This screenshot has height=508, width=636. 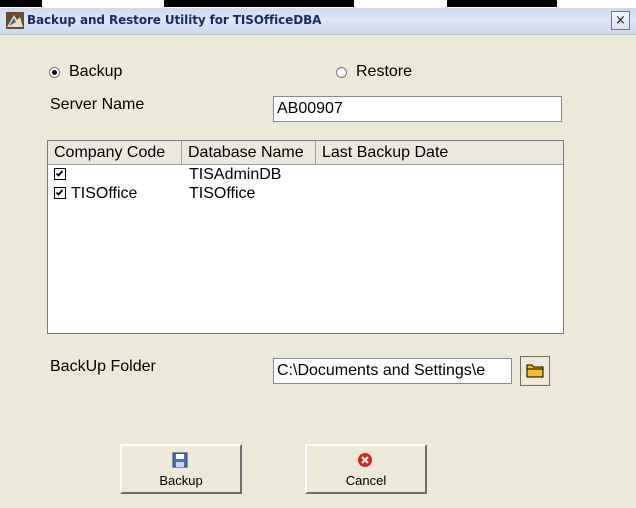 I want to click on cancel-button-label: Cancel, so click(x=366, y=480).